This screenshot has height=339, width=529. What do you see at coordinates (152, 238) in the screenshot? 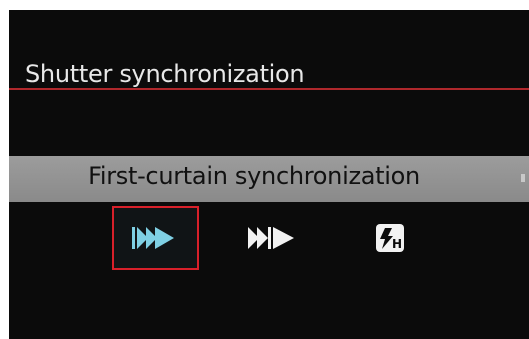
I see `first-curtain-sync-icon` at bounding box center [152, 238].